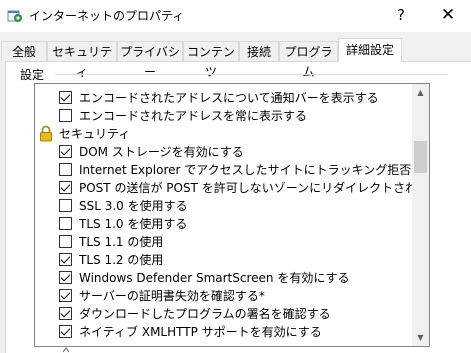 Image resolution: width=471 pixels, height=353 pixels. What do you see at coordinates (46, 133) in the screenshot?
I see `lock-icon` at bounding box center [46, 133].